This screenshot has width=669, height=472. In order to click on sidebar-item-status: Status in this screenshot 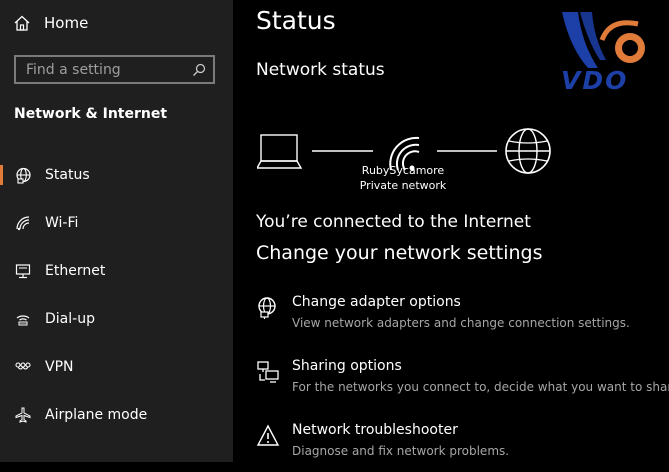, I will do `click(116, 175)`.